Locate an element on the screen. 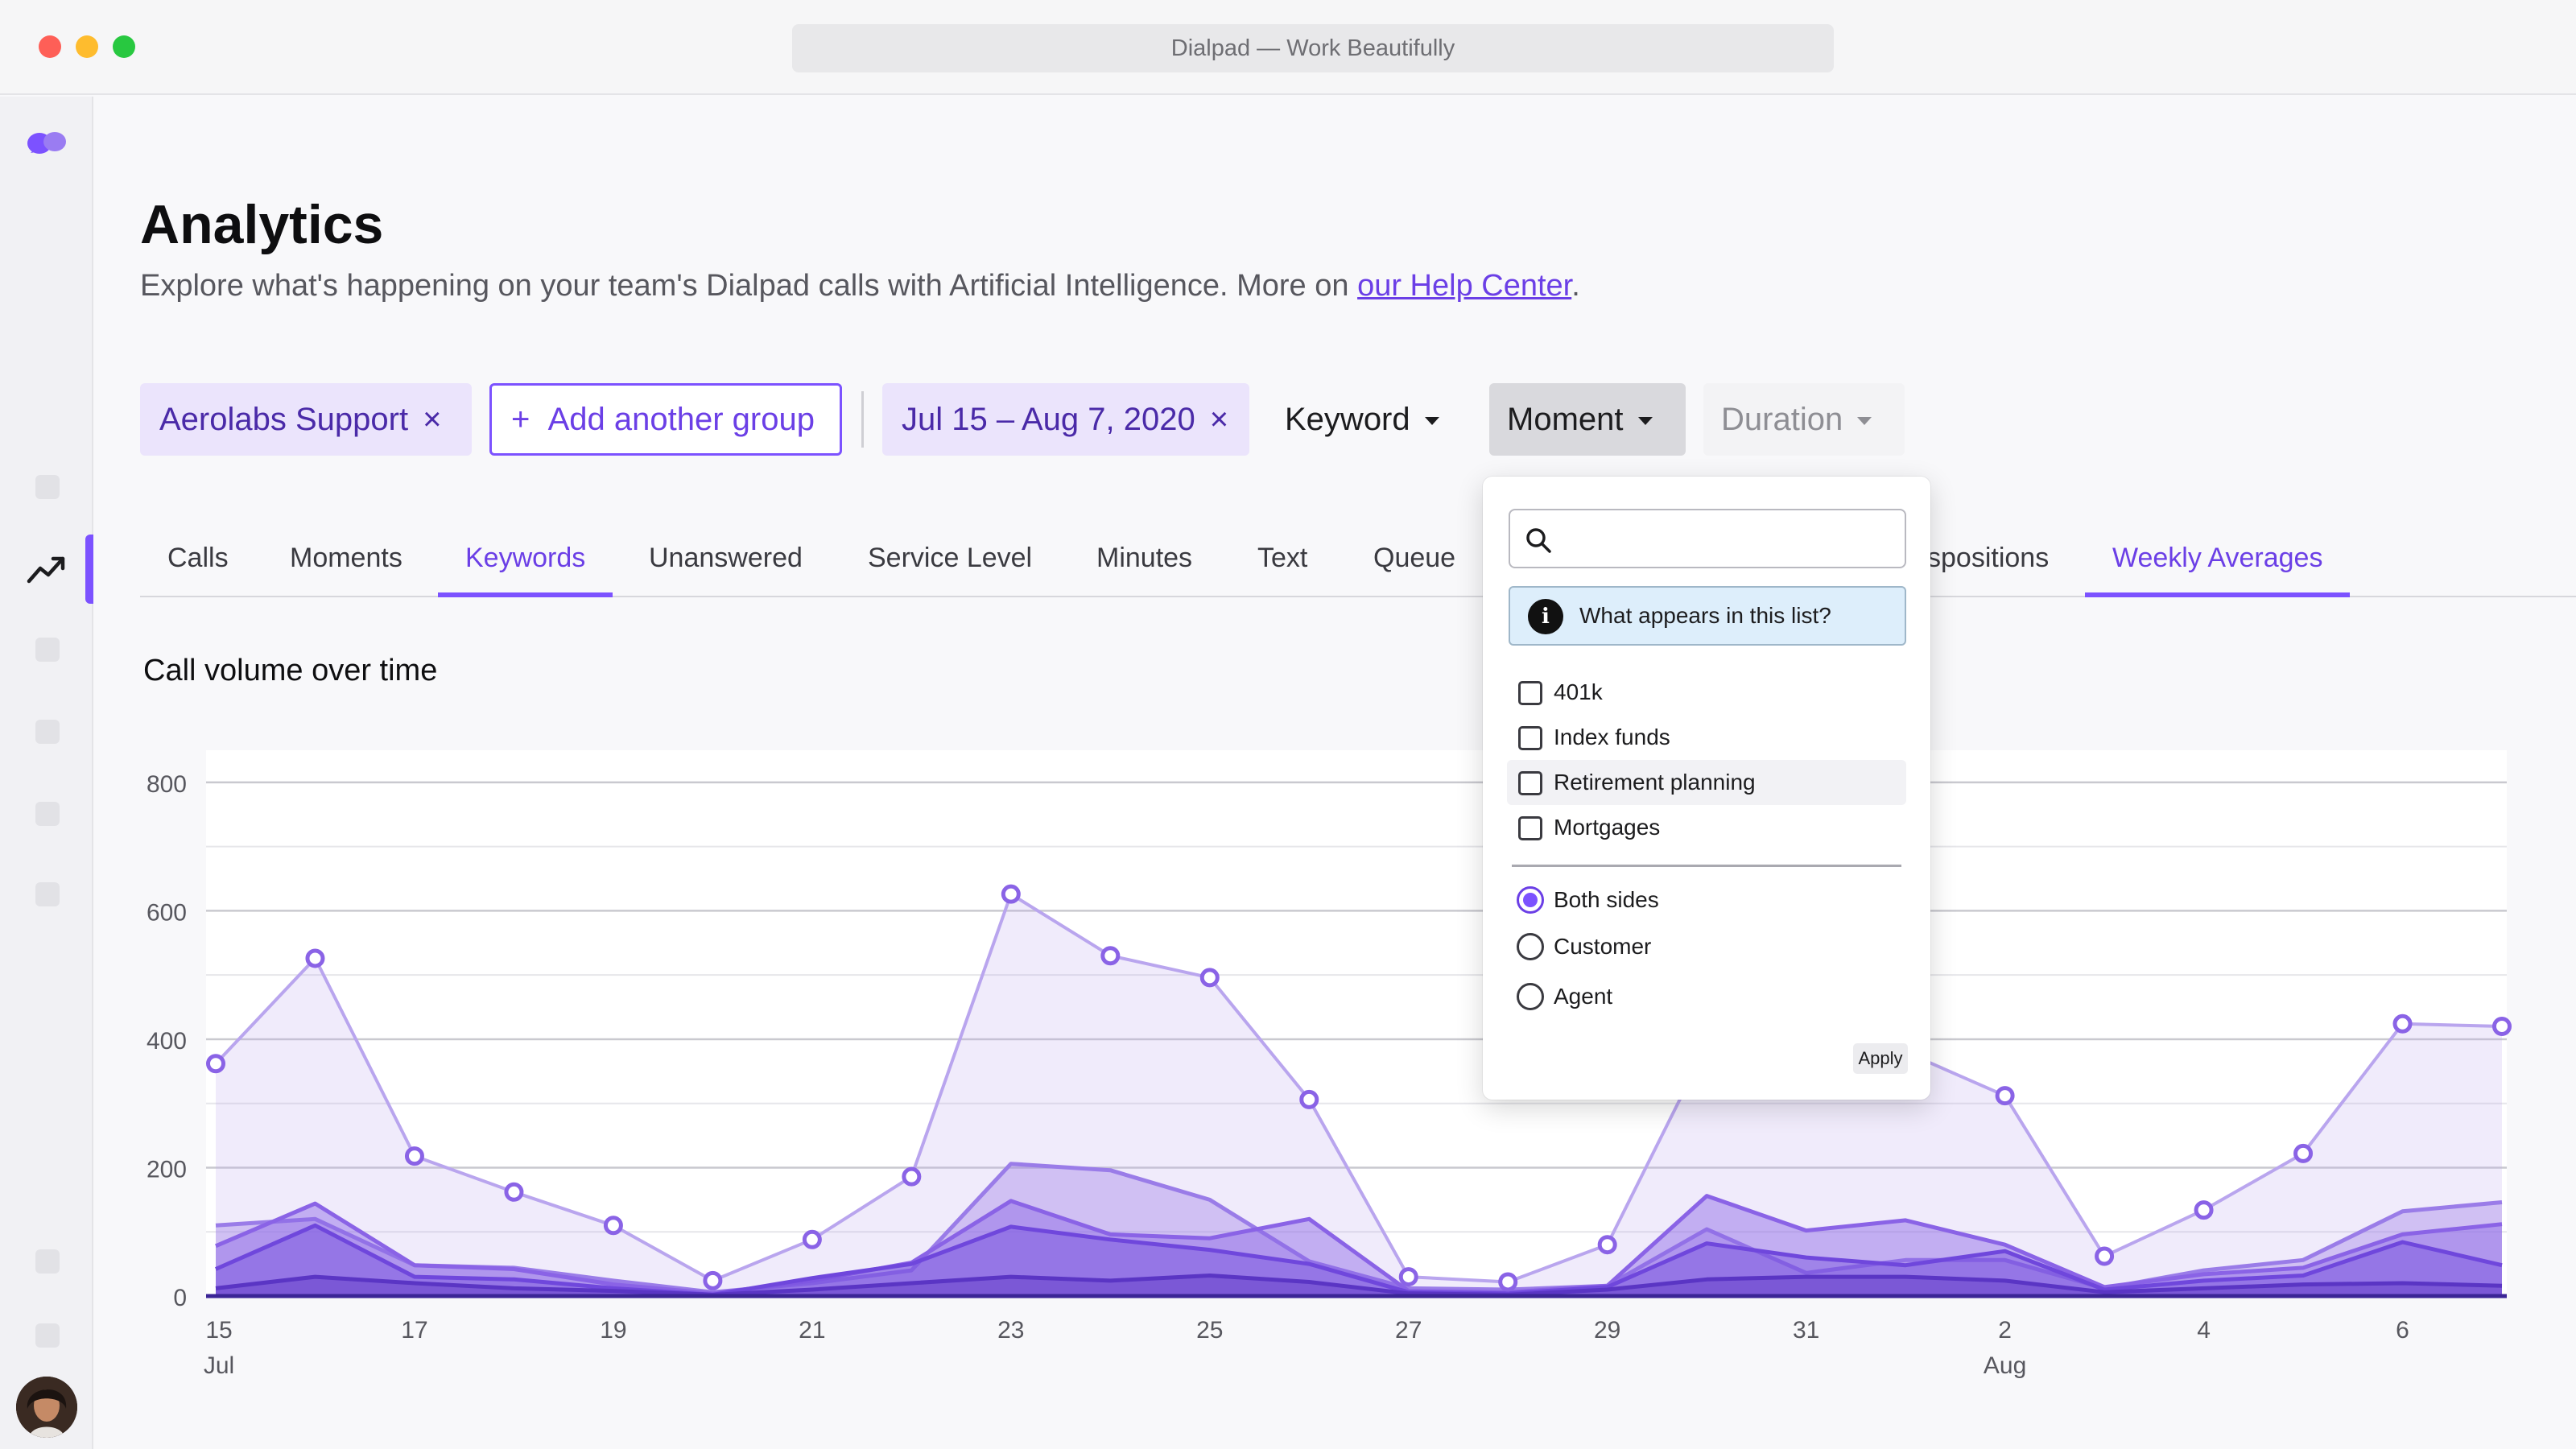 The image size is (2576, 1449). keyword-dropdown: Keyword is located at coordinates (1359, 419).